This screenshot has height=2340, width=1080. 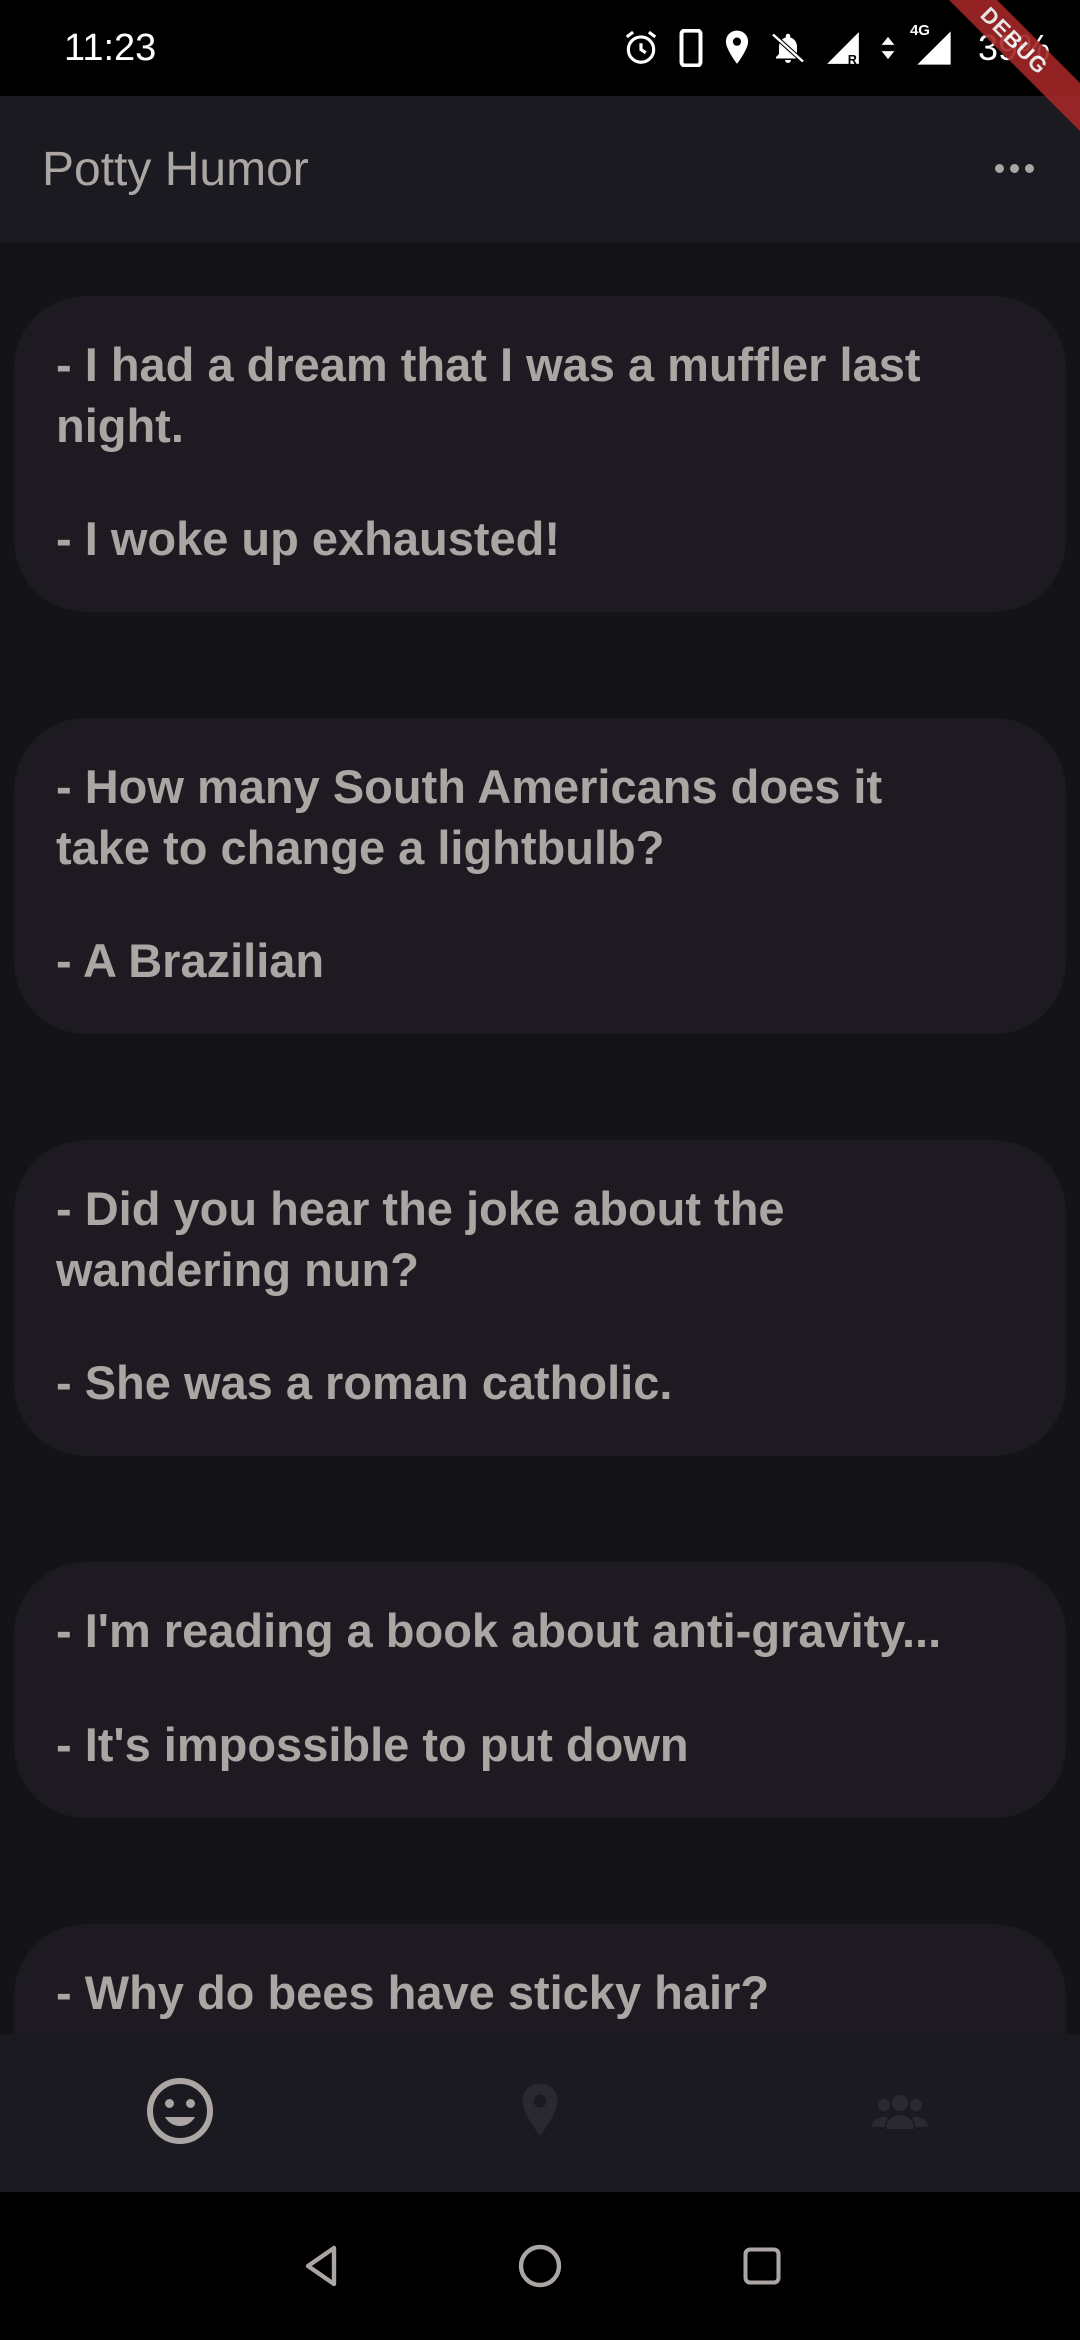 What do you see at coordinates (540, 48) in the screenshot?
I see `status-bar: 11:23 R 4G 39%` at bounding box center [540, 48].